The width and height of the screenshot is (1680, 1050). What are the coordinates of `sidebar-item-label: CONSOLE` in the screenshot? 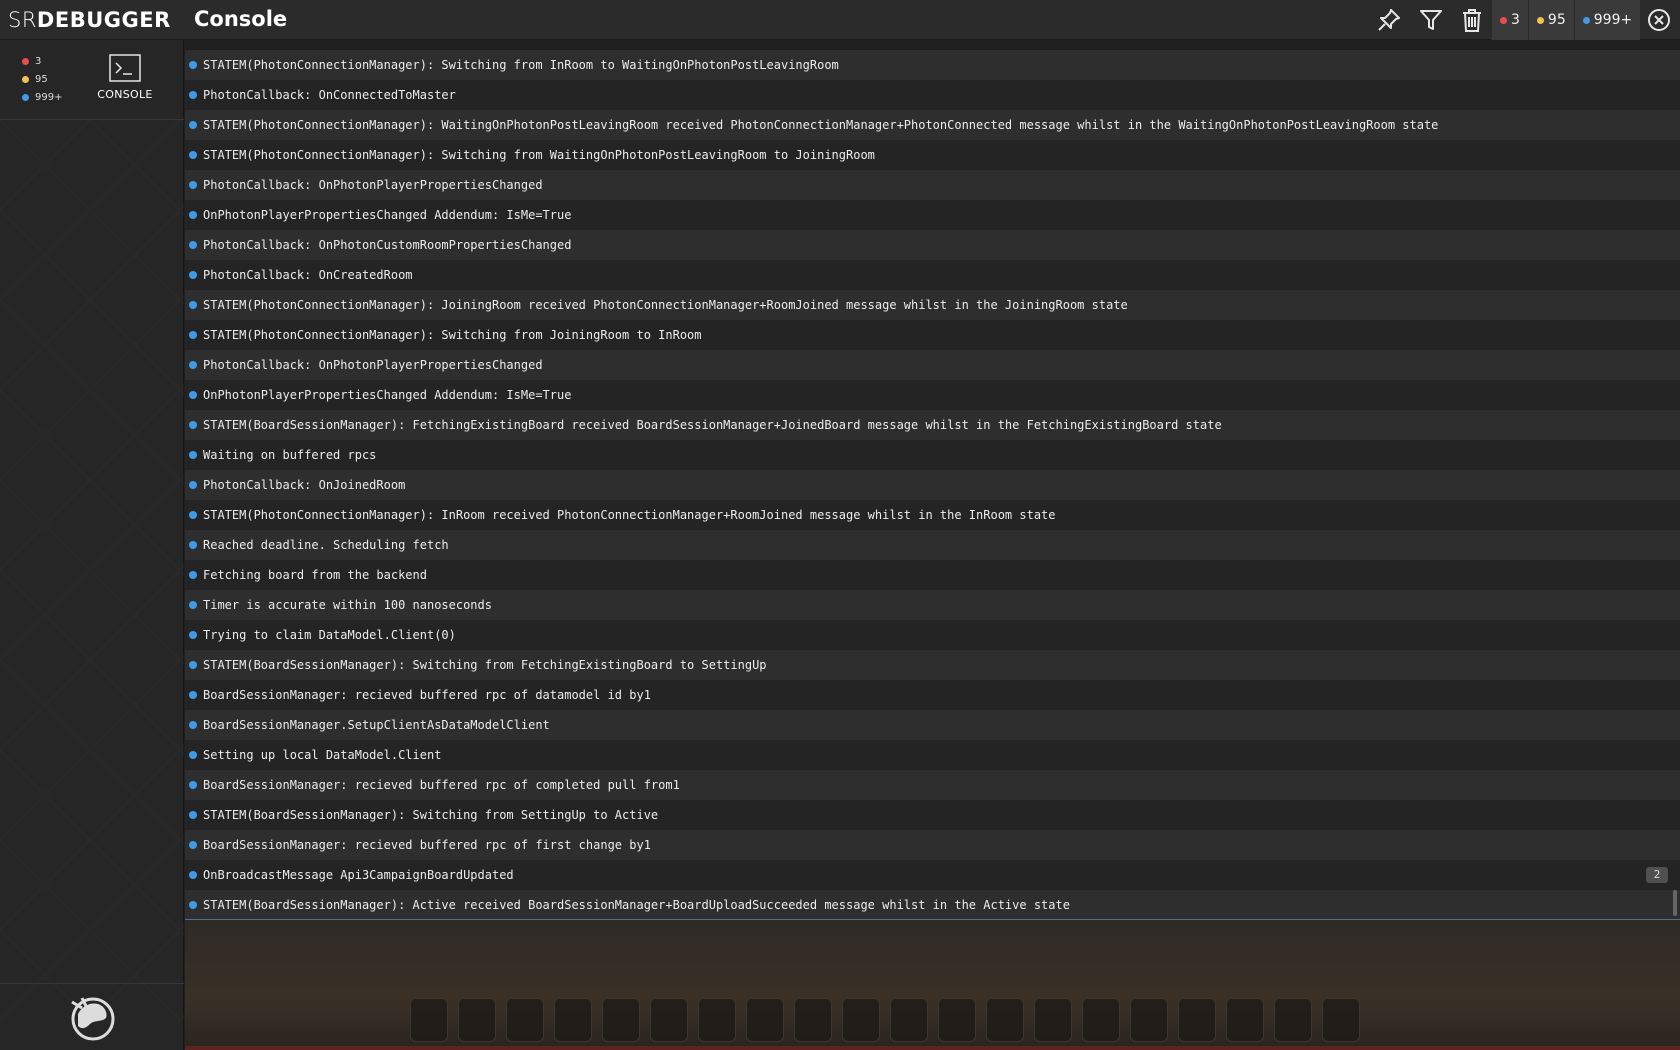 It's located at (125, 94).